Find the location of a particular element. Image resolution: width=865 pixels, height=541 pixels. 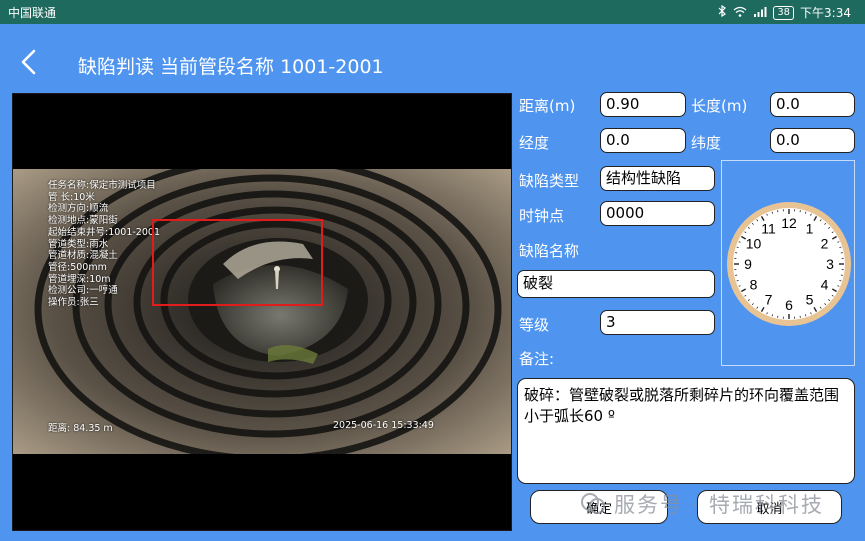

overlay-line: 管道材质:混凝土 is located at coordinates (83, 256).